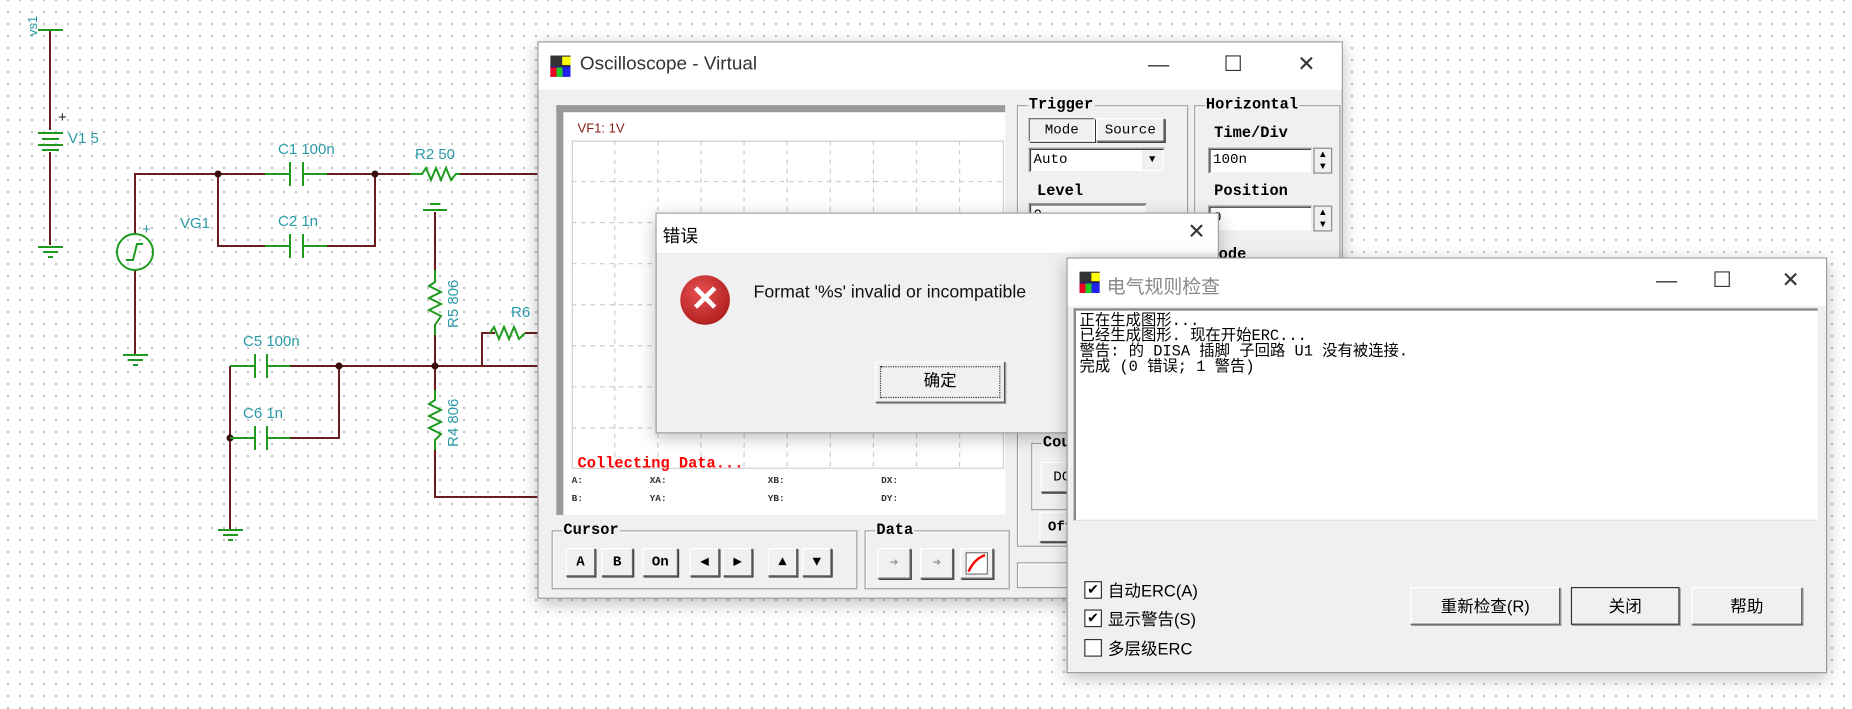 The image size is (1852, 709). Describe the element at coordinates (705, 300) in the screenshot. I see `error-icon: ✕` at that location.